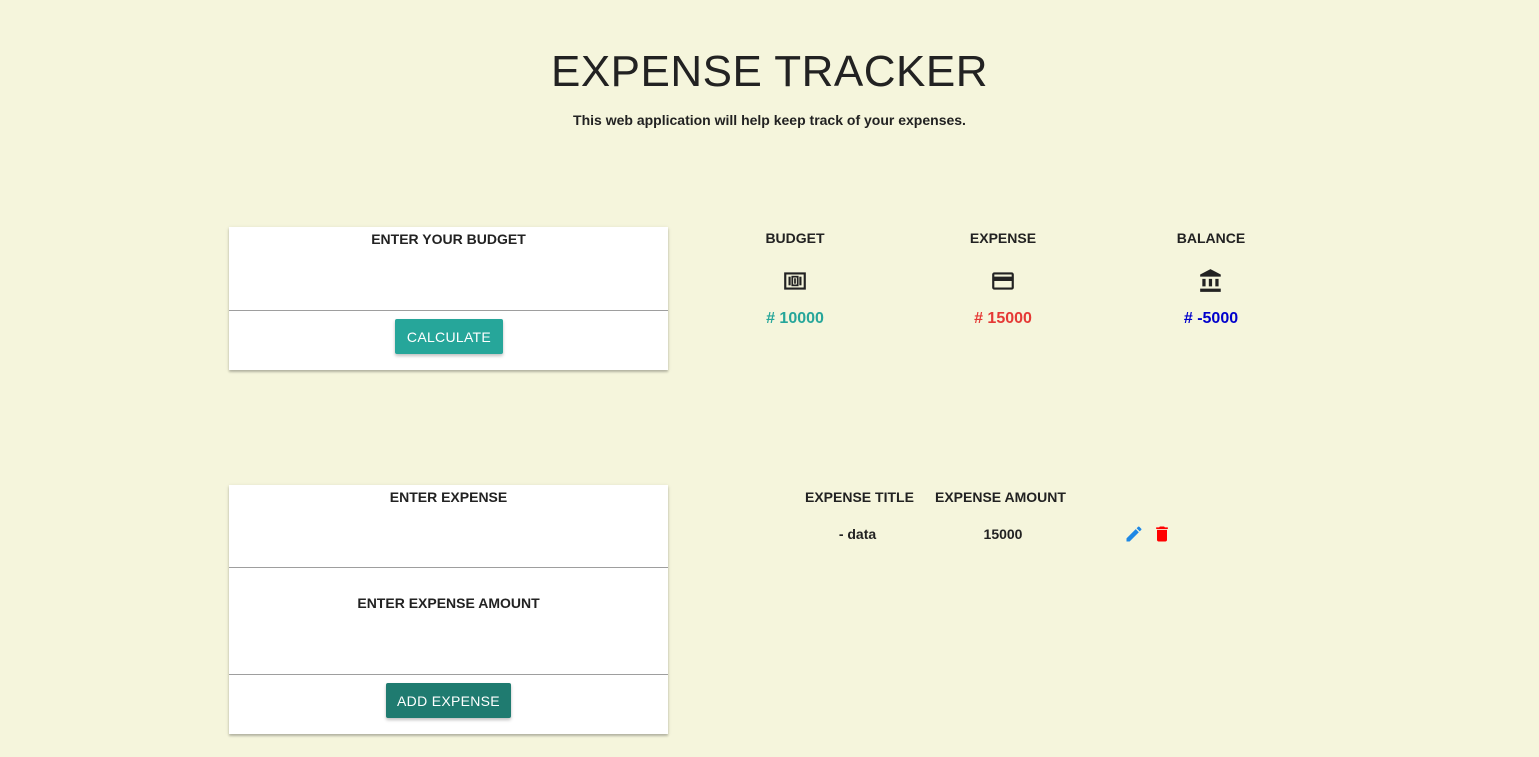 The height and width of the screenshot is (757, 1539). What do you see at coordinates (1003, 238) in the screenshot?
I see `expense-summary-label: EXPENSE` at bounding box center [1003, 238].